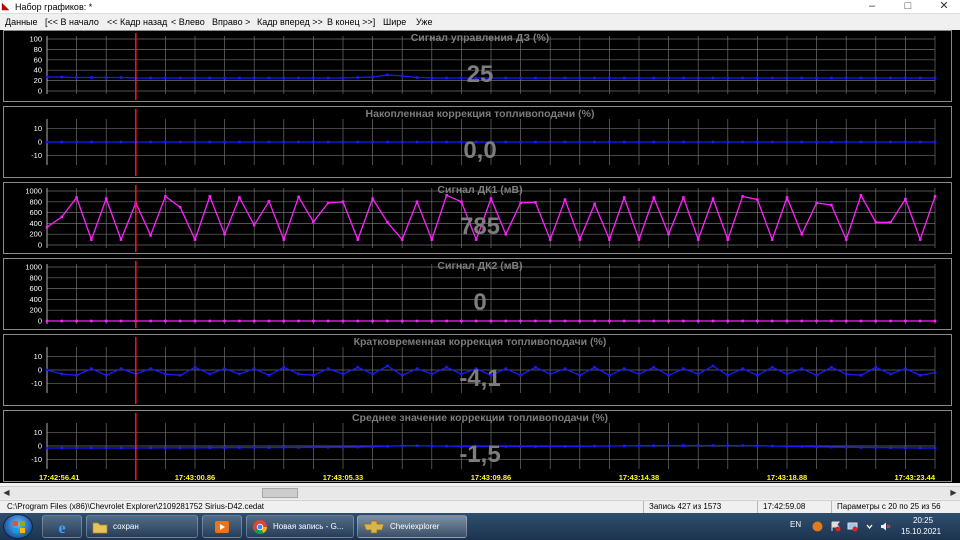 The height and width of the screenshot is (540, 960). I want to click on scroll-left-arrow-icon: ◀, so click(6, 493).